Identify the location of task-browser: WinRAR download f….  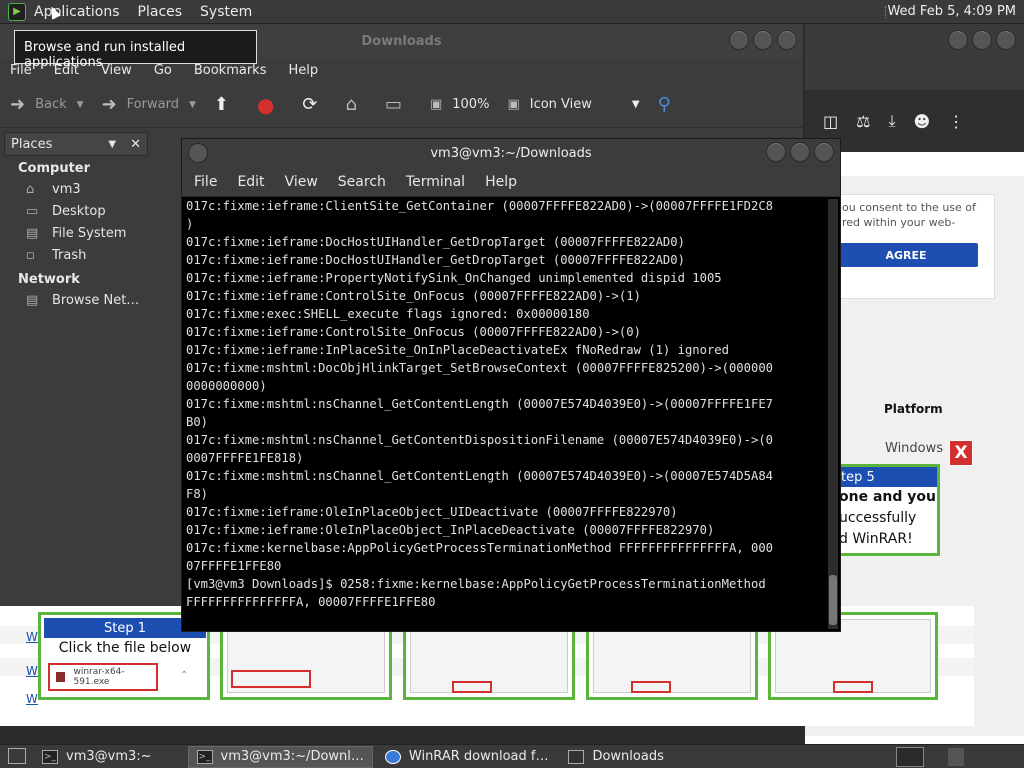
(467, 757).